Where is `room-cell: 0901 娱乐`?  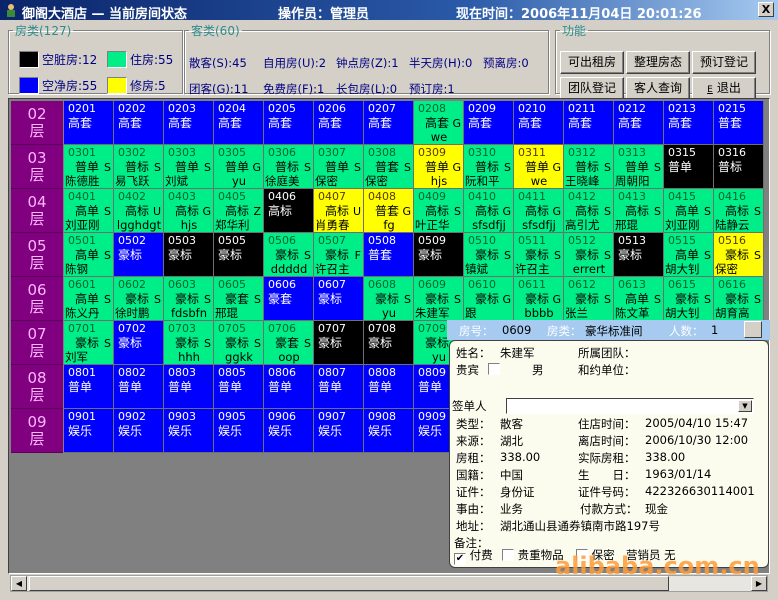 room-cell: 0901 娱乐 is located at coordinates (89, 431).